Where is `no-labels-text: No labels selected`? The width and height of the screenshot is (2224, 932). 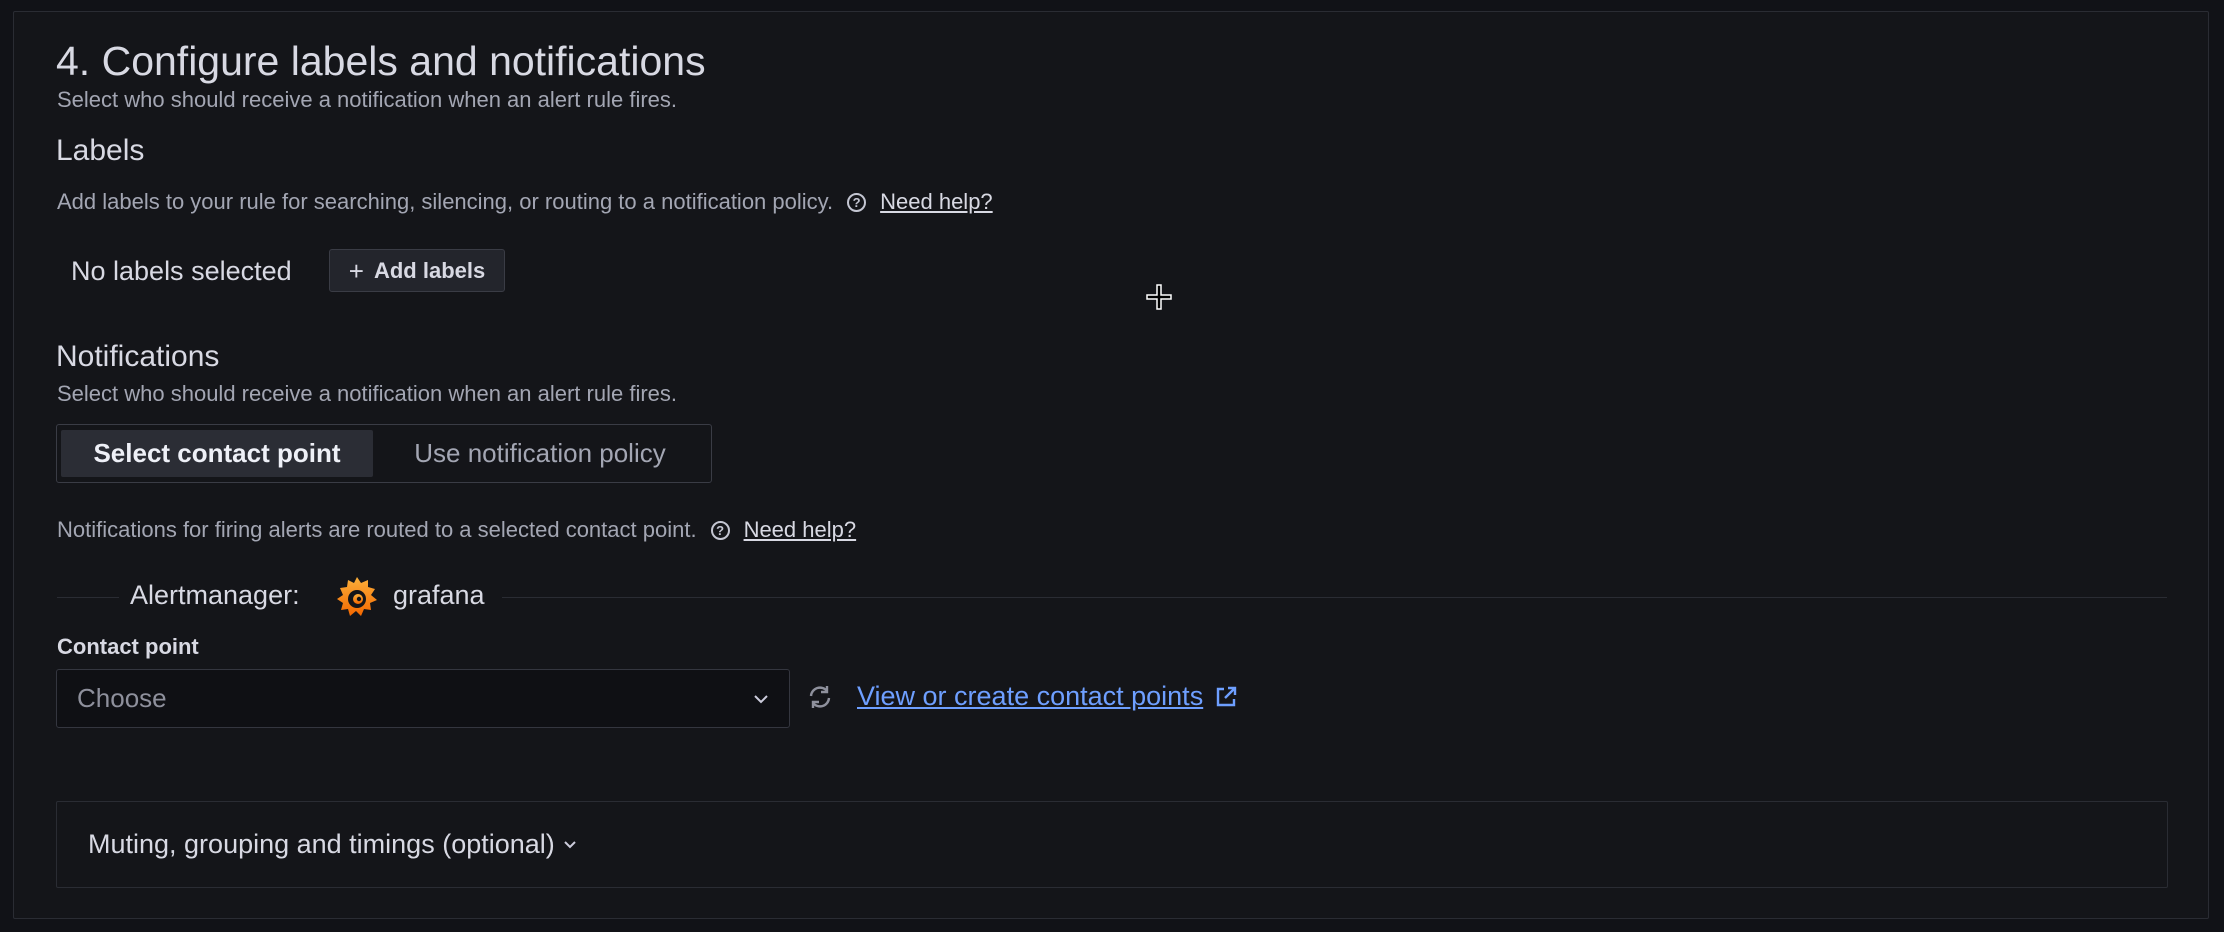 no-labels-text: No labels selected is located at coordinates (181, 271).